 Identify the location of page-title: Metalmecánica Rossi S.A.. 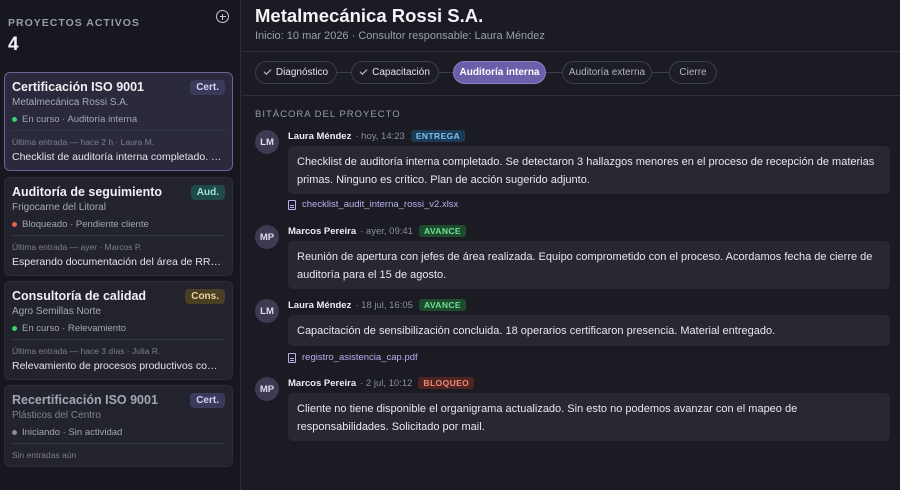
(369, 15).